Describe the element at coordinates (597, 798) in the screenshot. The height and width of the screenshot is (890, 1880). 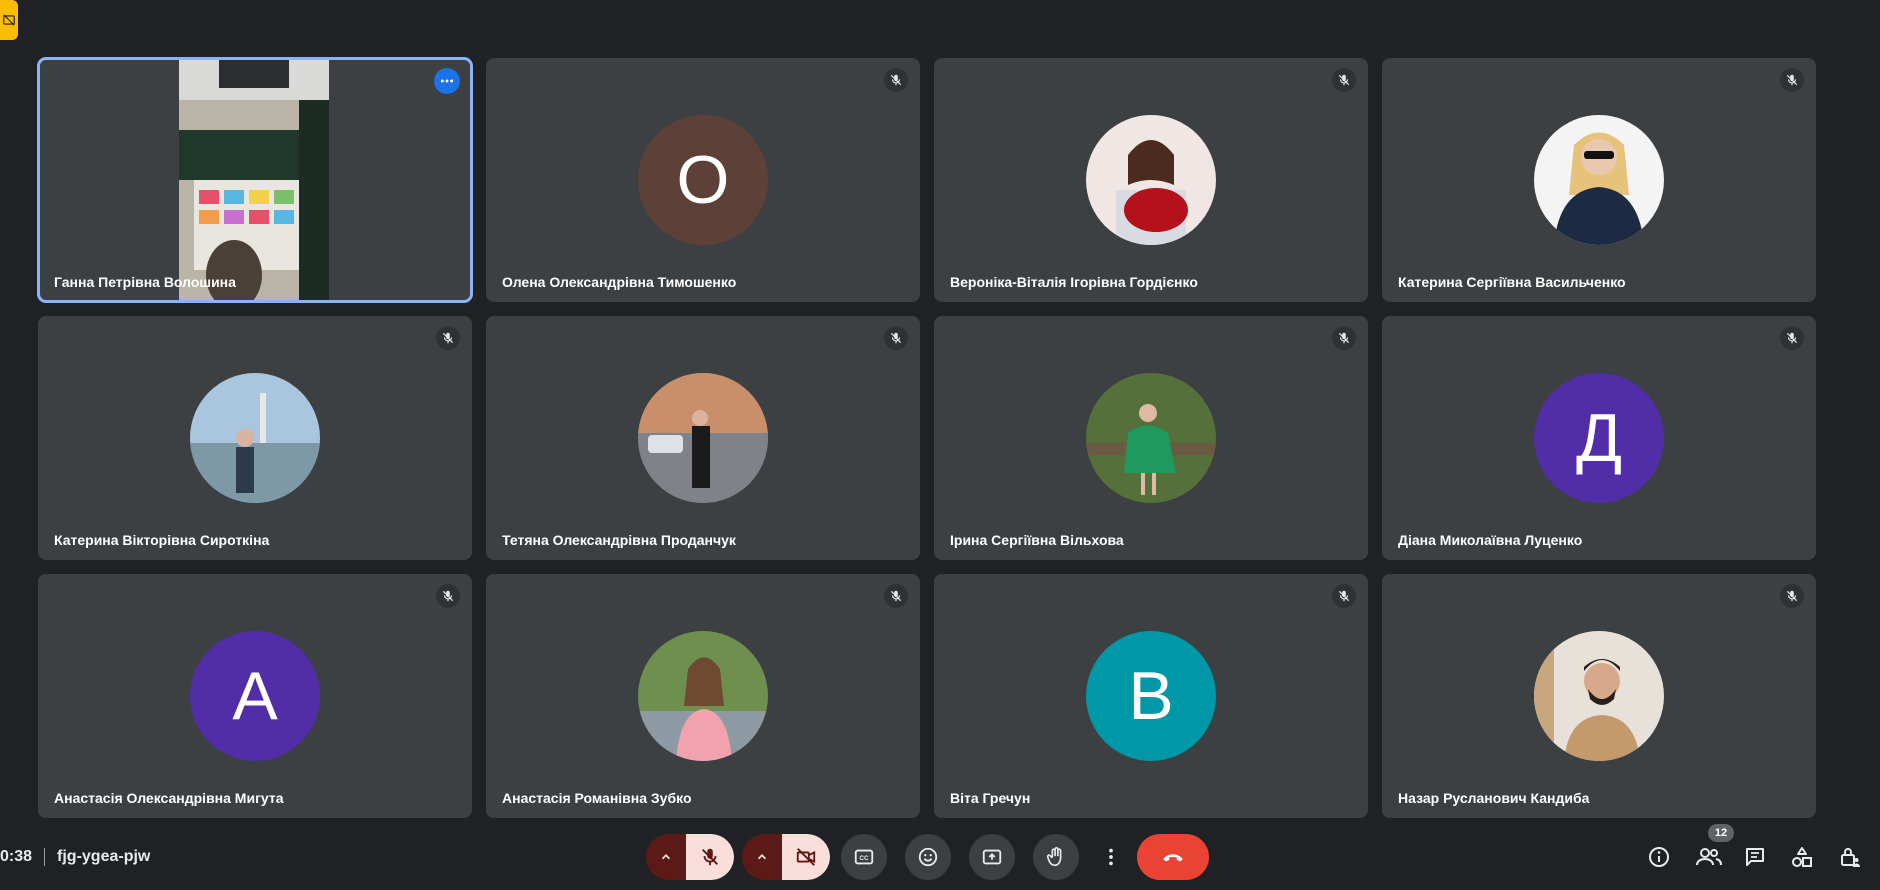
I see `participant-name: Анастасія Романівна Зубко` at that location.